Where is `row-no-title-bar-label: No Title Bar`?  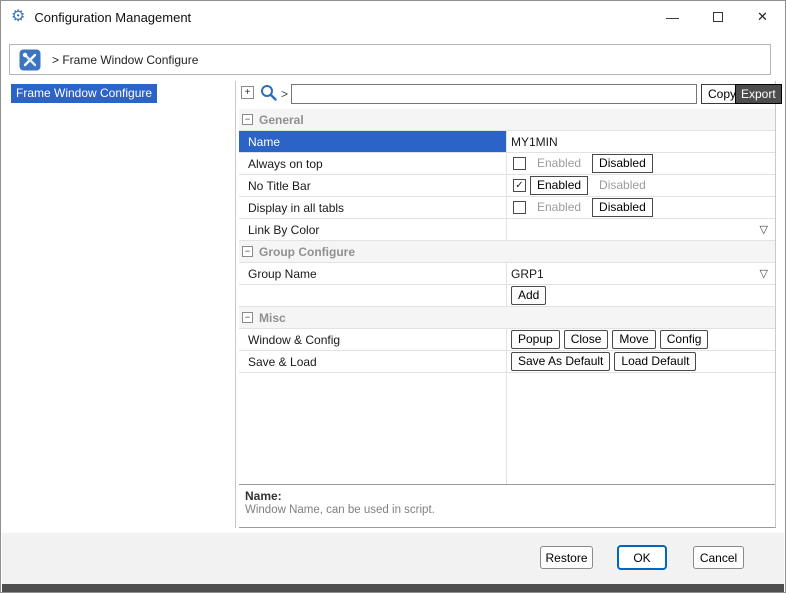 row-no-title-bar-label: No Title Bar is located at coordinates (373, 185).